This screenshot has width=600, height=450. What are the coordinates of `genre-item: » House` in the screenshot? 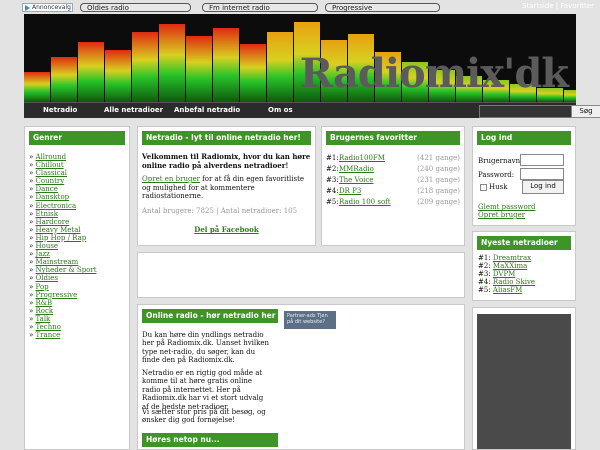 It's located at (63, 246).